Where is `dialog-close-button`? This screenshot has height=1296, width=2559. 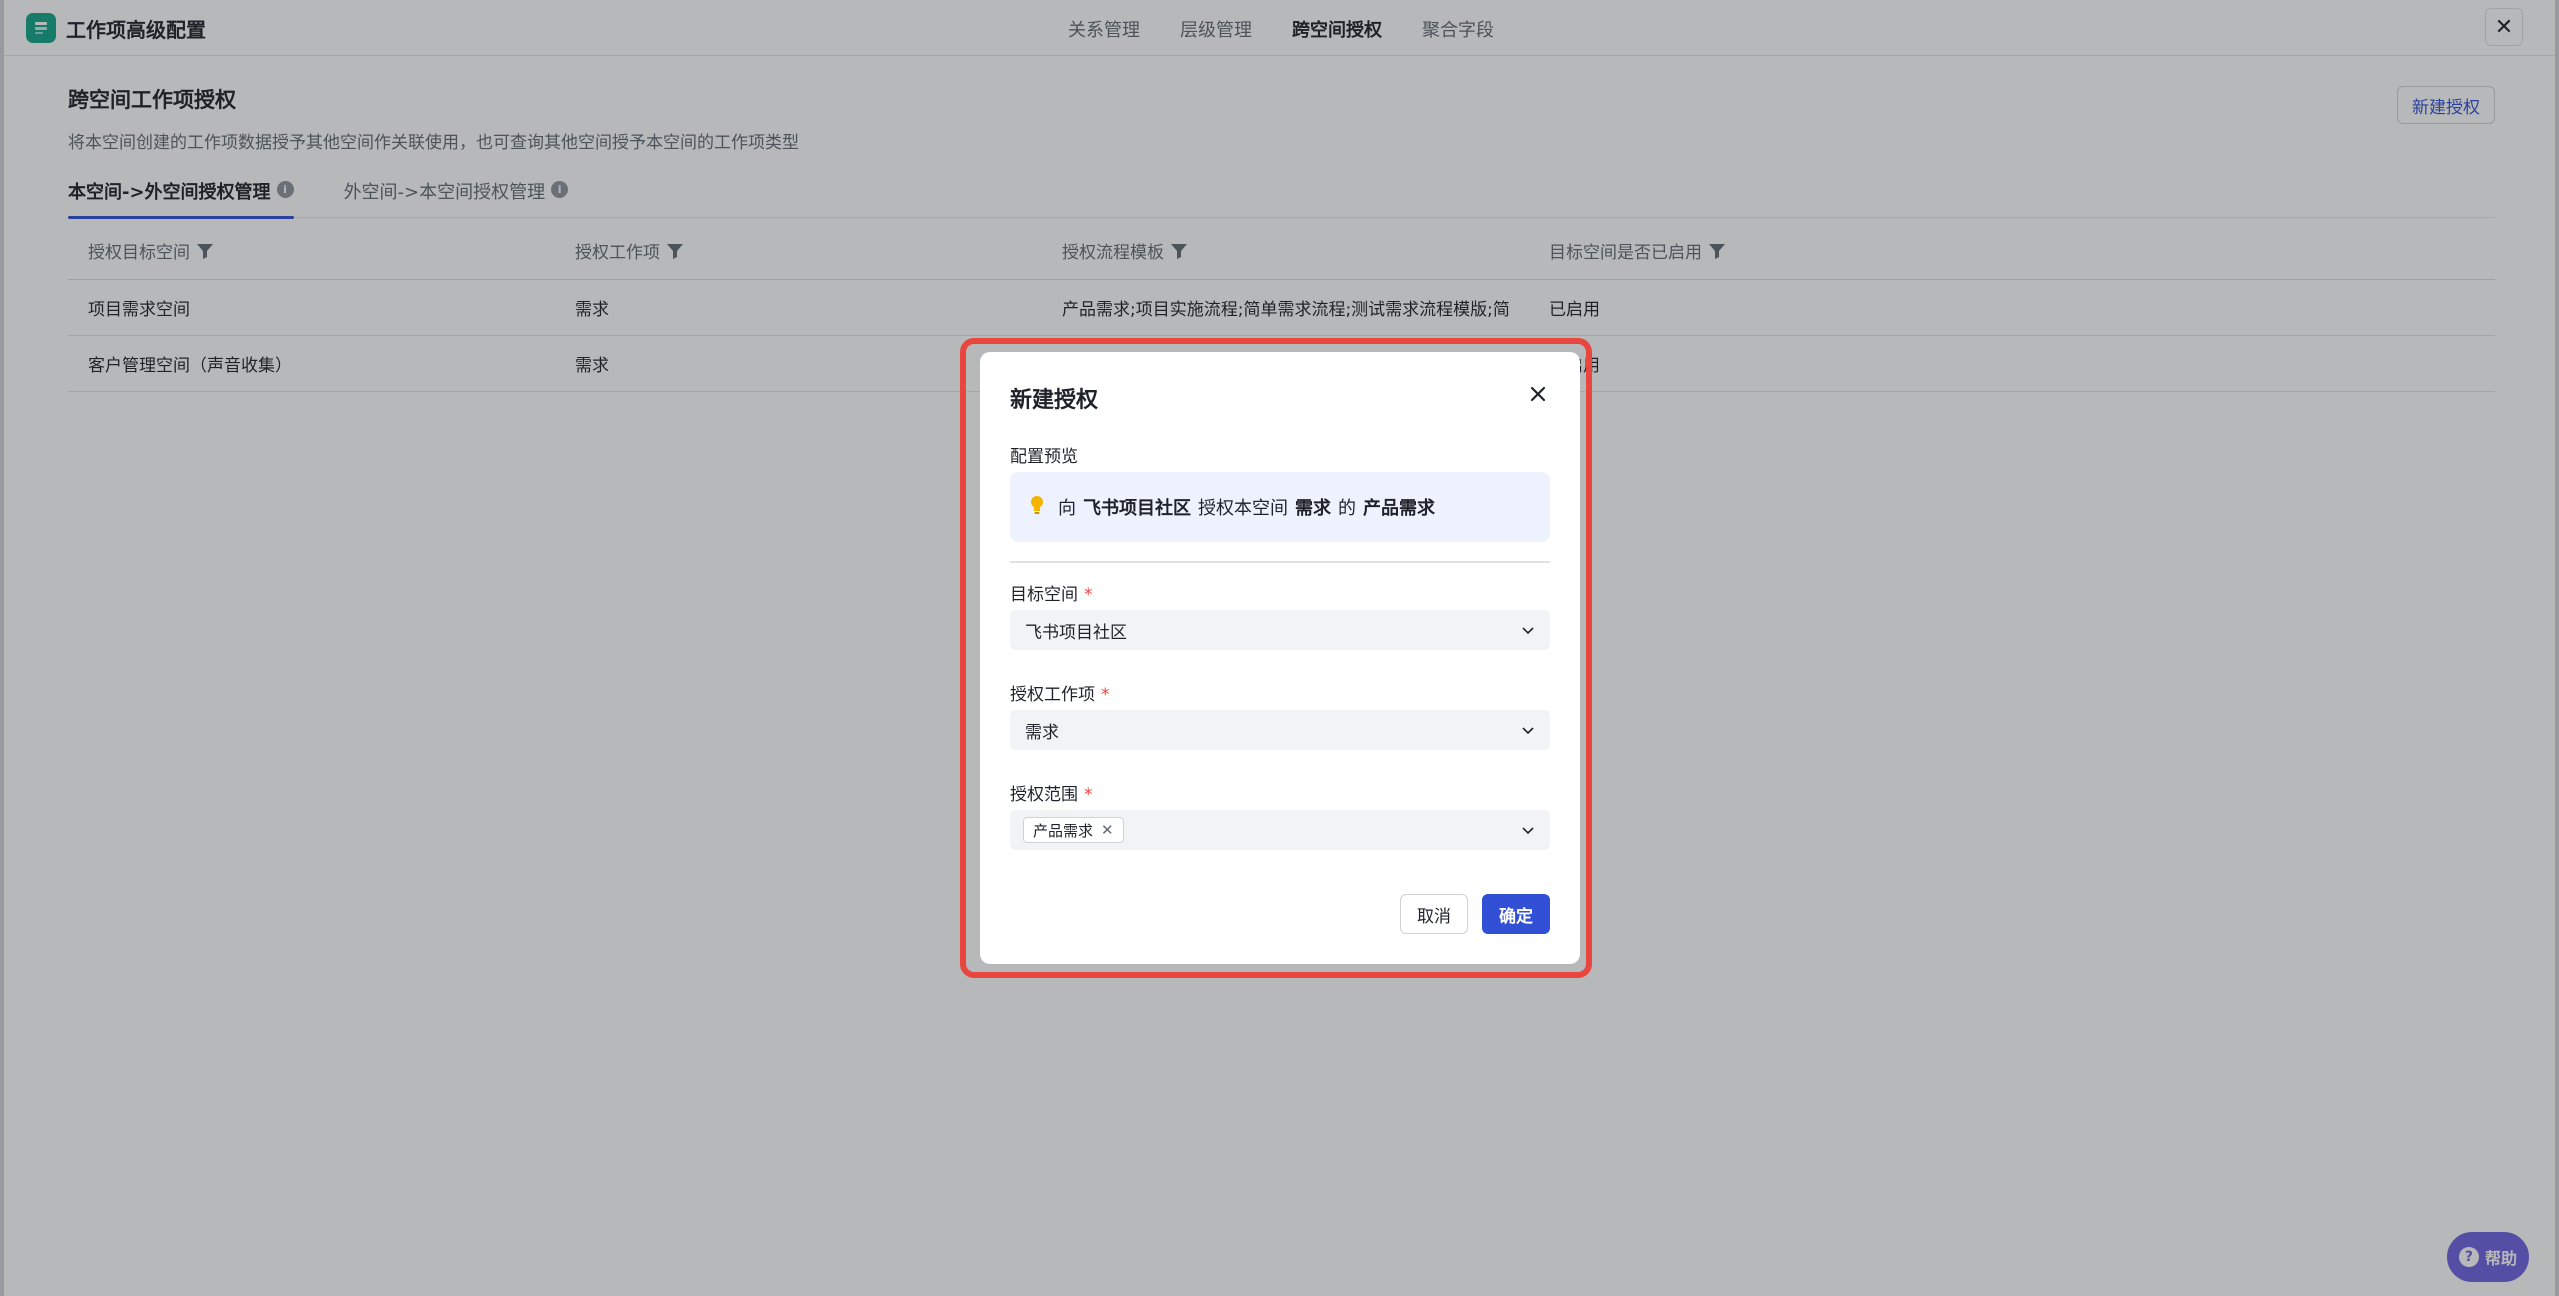
dialog-close-button is located at coordinates (1538, 394).